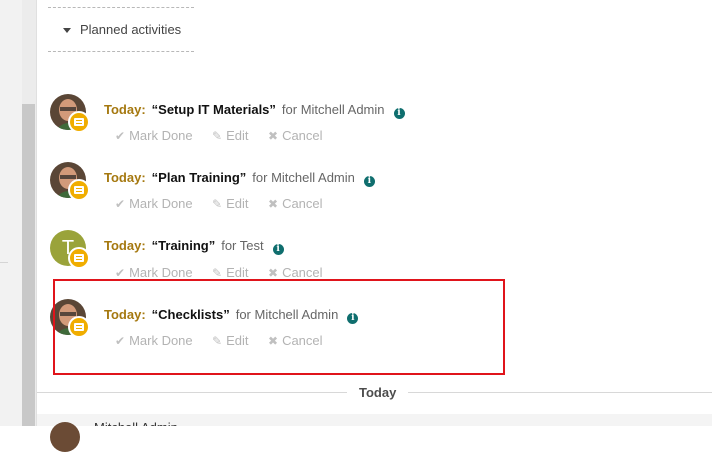  I want to click on gutter-divider, so click(4, 262).